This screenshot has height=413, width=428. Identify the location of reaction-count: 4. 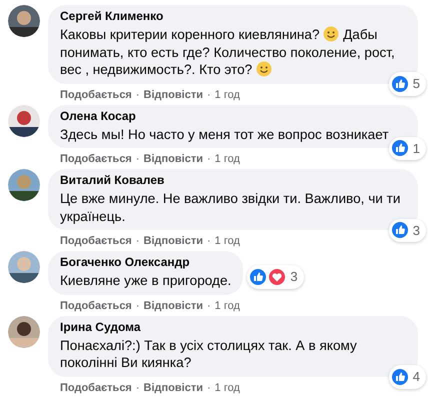
(416, 377).